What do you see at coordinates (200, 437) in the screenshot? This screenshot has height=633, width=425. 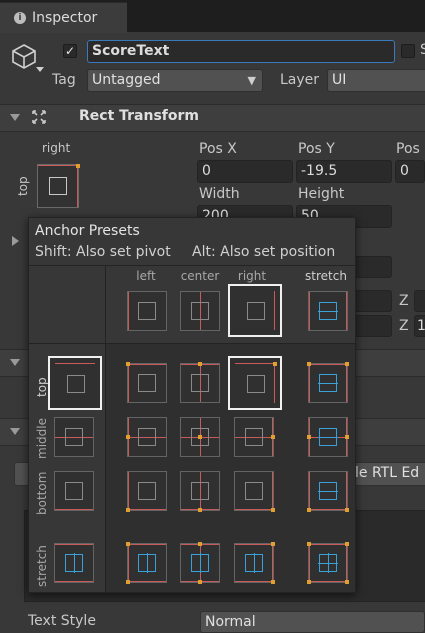 I see `preset-middle-center` at bounding box center [200, 437].